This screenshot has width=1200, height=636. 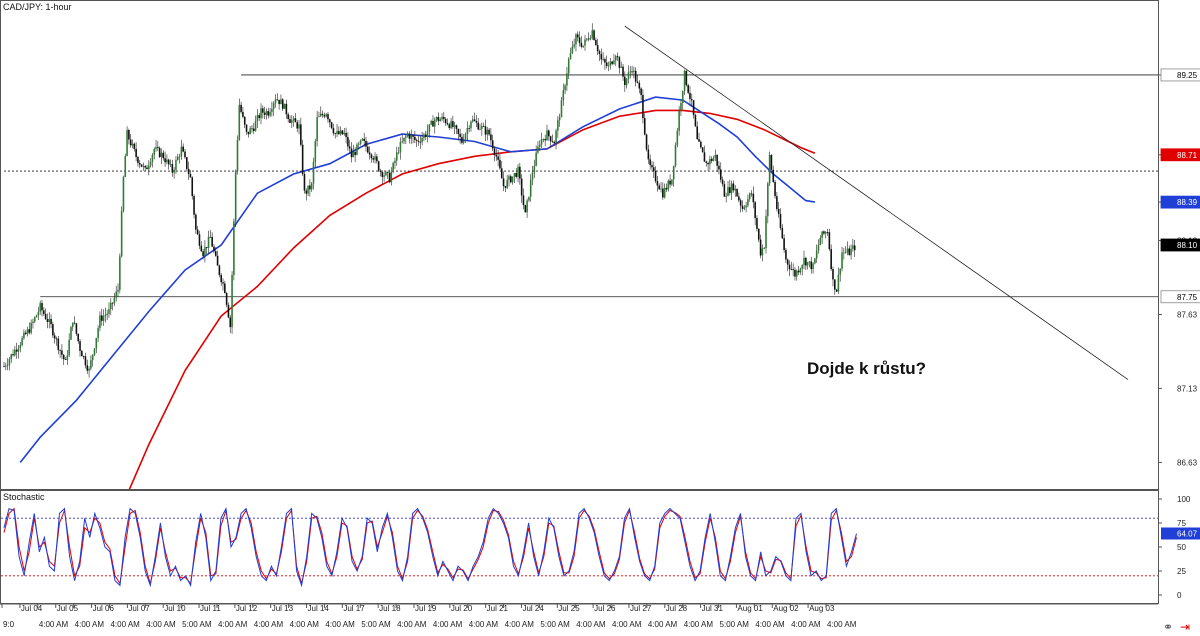 I want to click on time-tick-label: Jul 27, so click(x=641, y=608).